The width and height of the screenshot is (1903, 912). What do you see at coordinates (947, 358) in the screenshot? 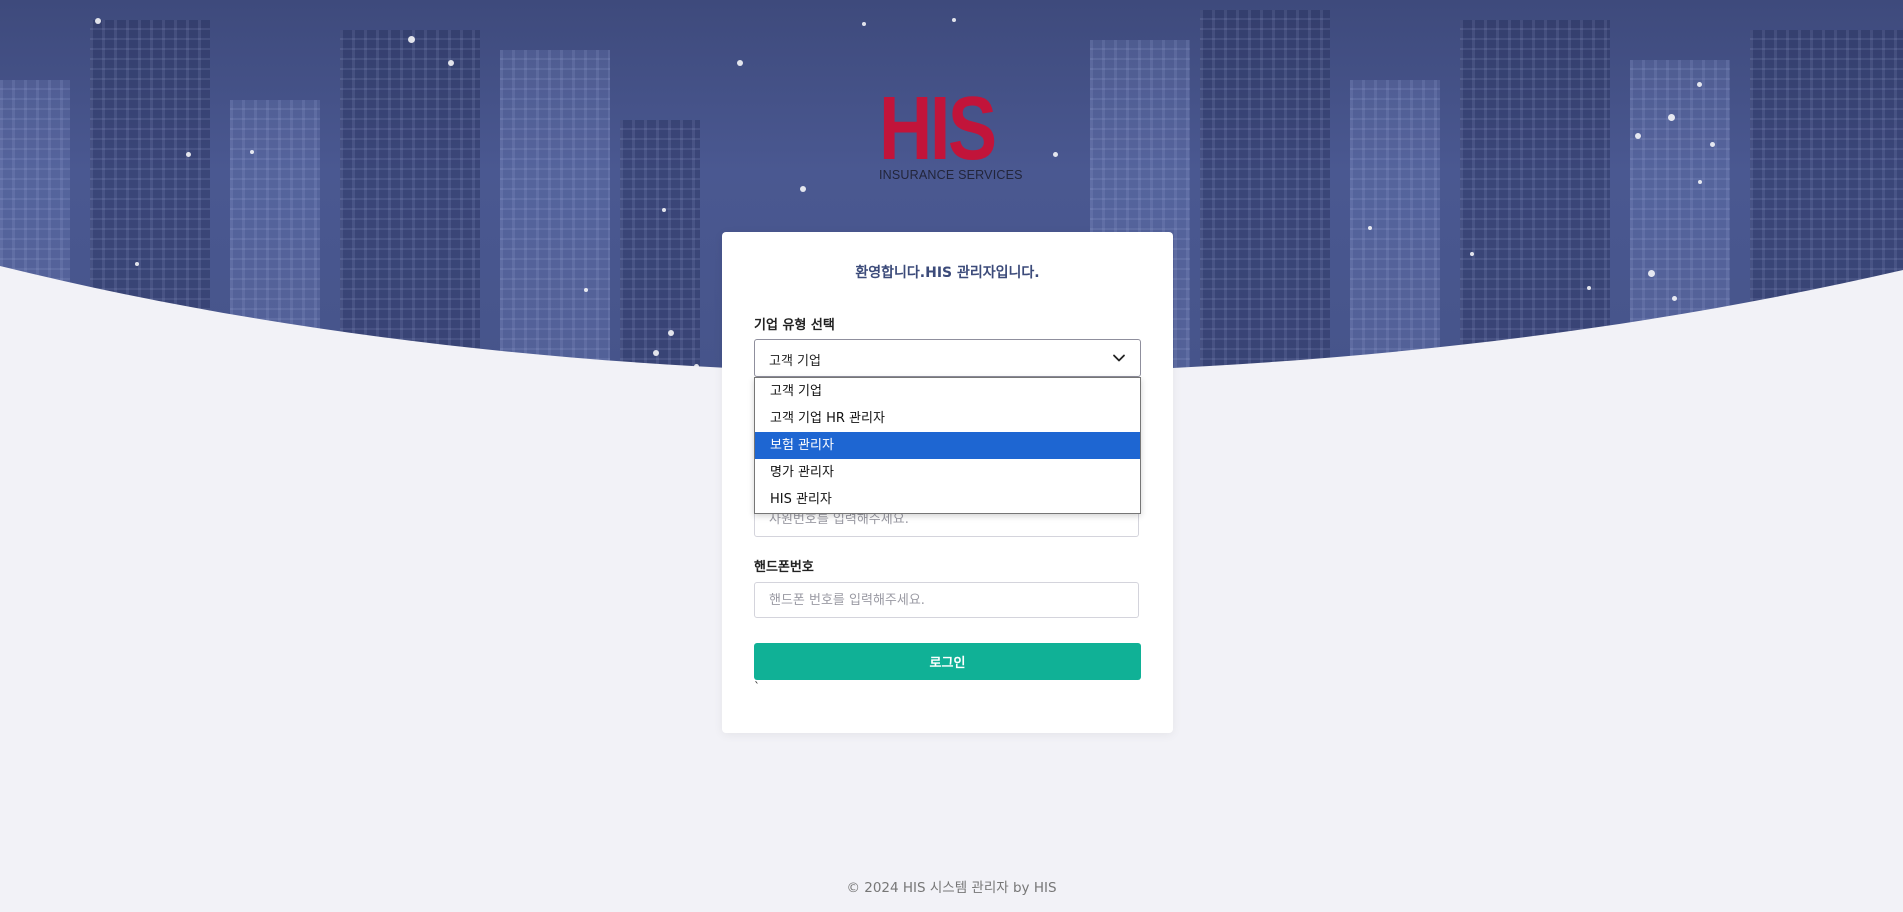
I see `company-type-select: 고객 기업` at bounding box center [947, 358].